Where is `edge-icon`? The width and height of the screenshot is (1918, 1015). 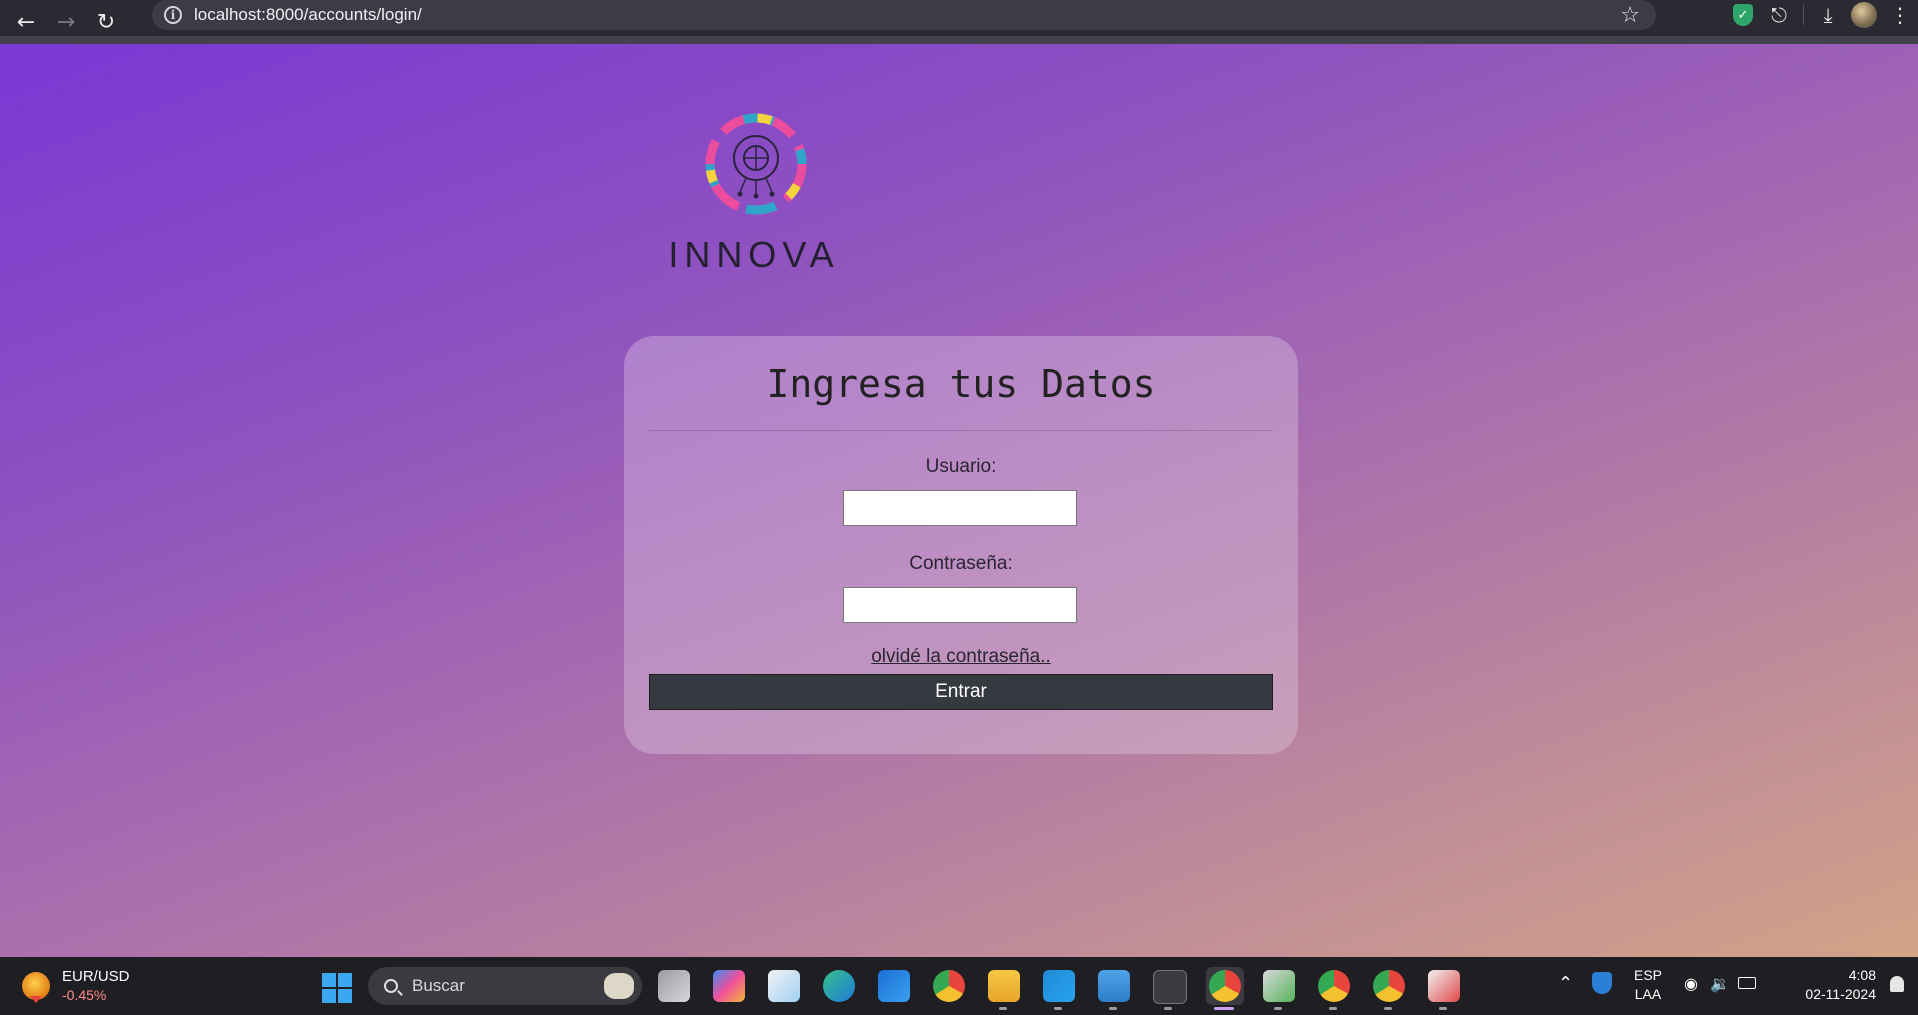 edge-icon is located at coordinates (839, 986).